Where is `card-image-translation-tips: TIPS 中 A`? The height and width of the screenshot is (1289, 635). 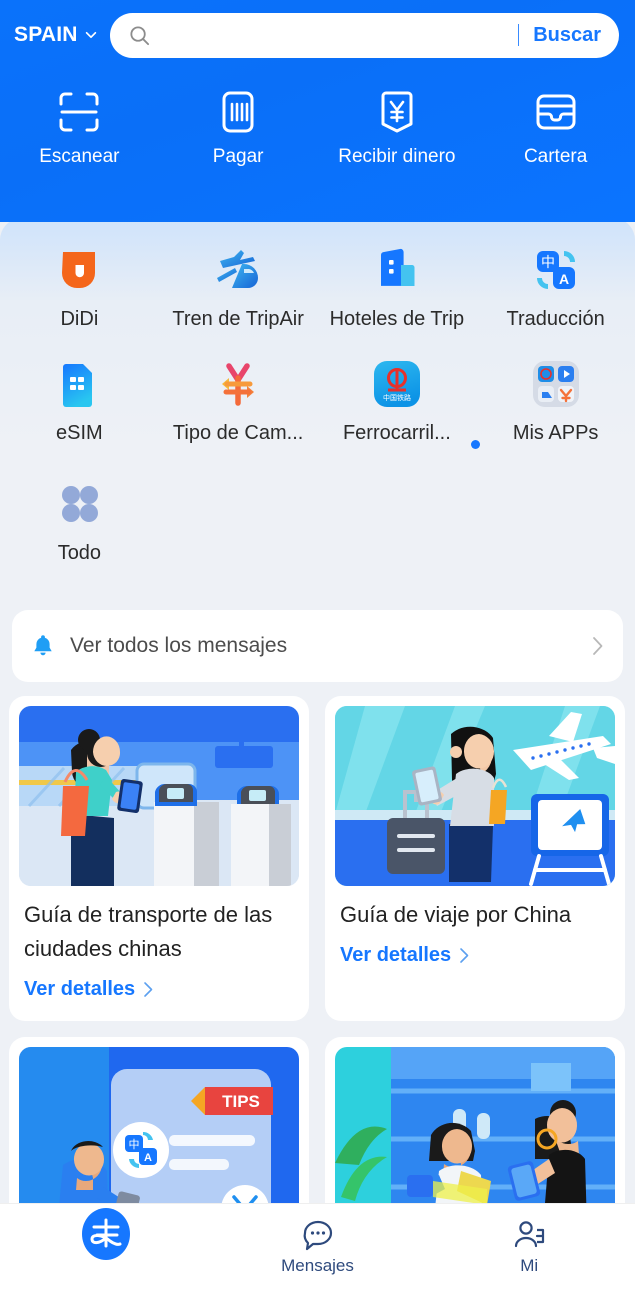
card-image-translation-tips: TIPS 中 A is located at coordinates (159, 1137).